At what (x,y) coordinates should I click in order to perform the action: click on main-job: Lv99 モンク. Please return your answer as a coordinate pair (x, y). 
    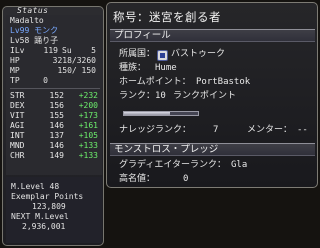
    Looking at the image, I should click on (34, 30).